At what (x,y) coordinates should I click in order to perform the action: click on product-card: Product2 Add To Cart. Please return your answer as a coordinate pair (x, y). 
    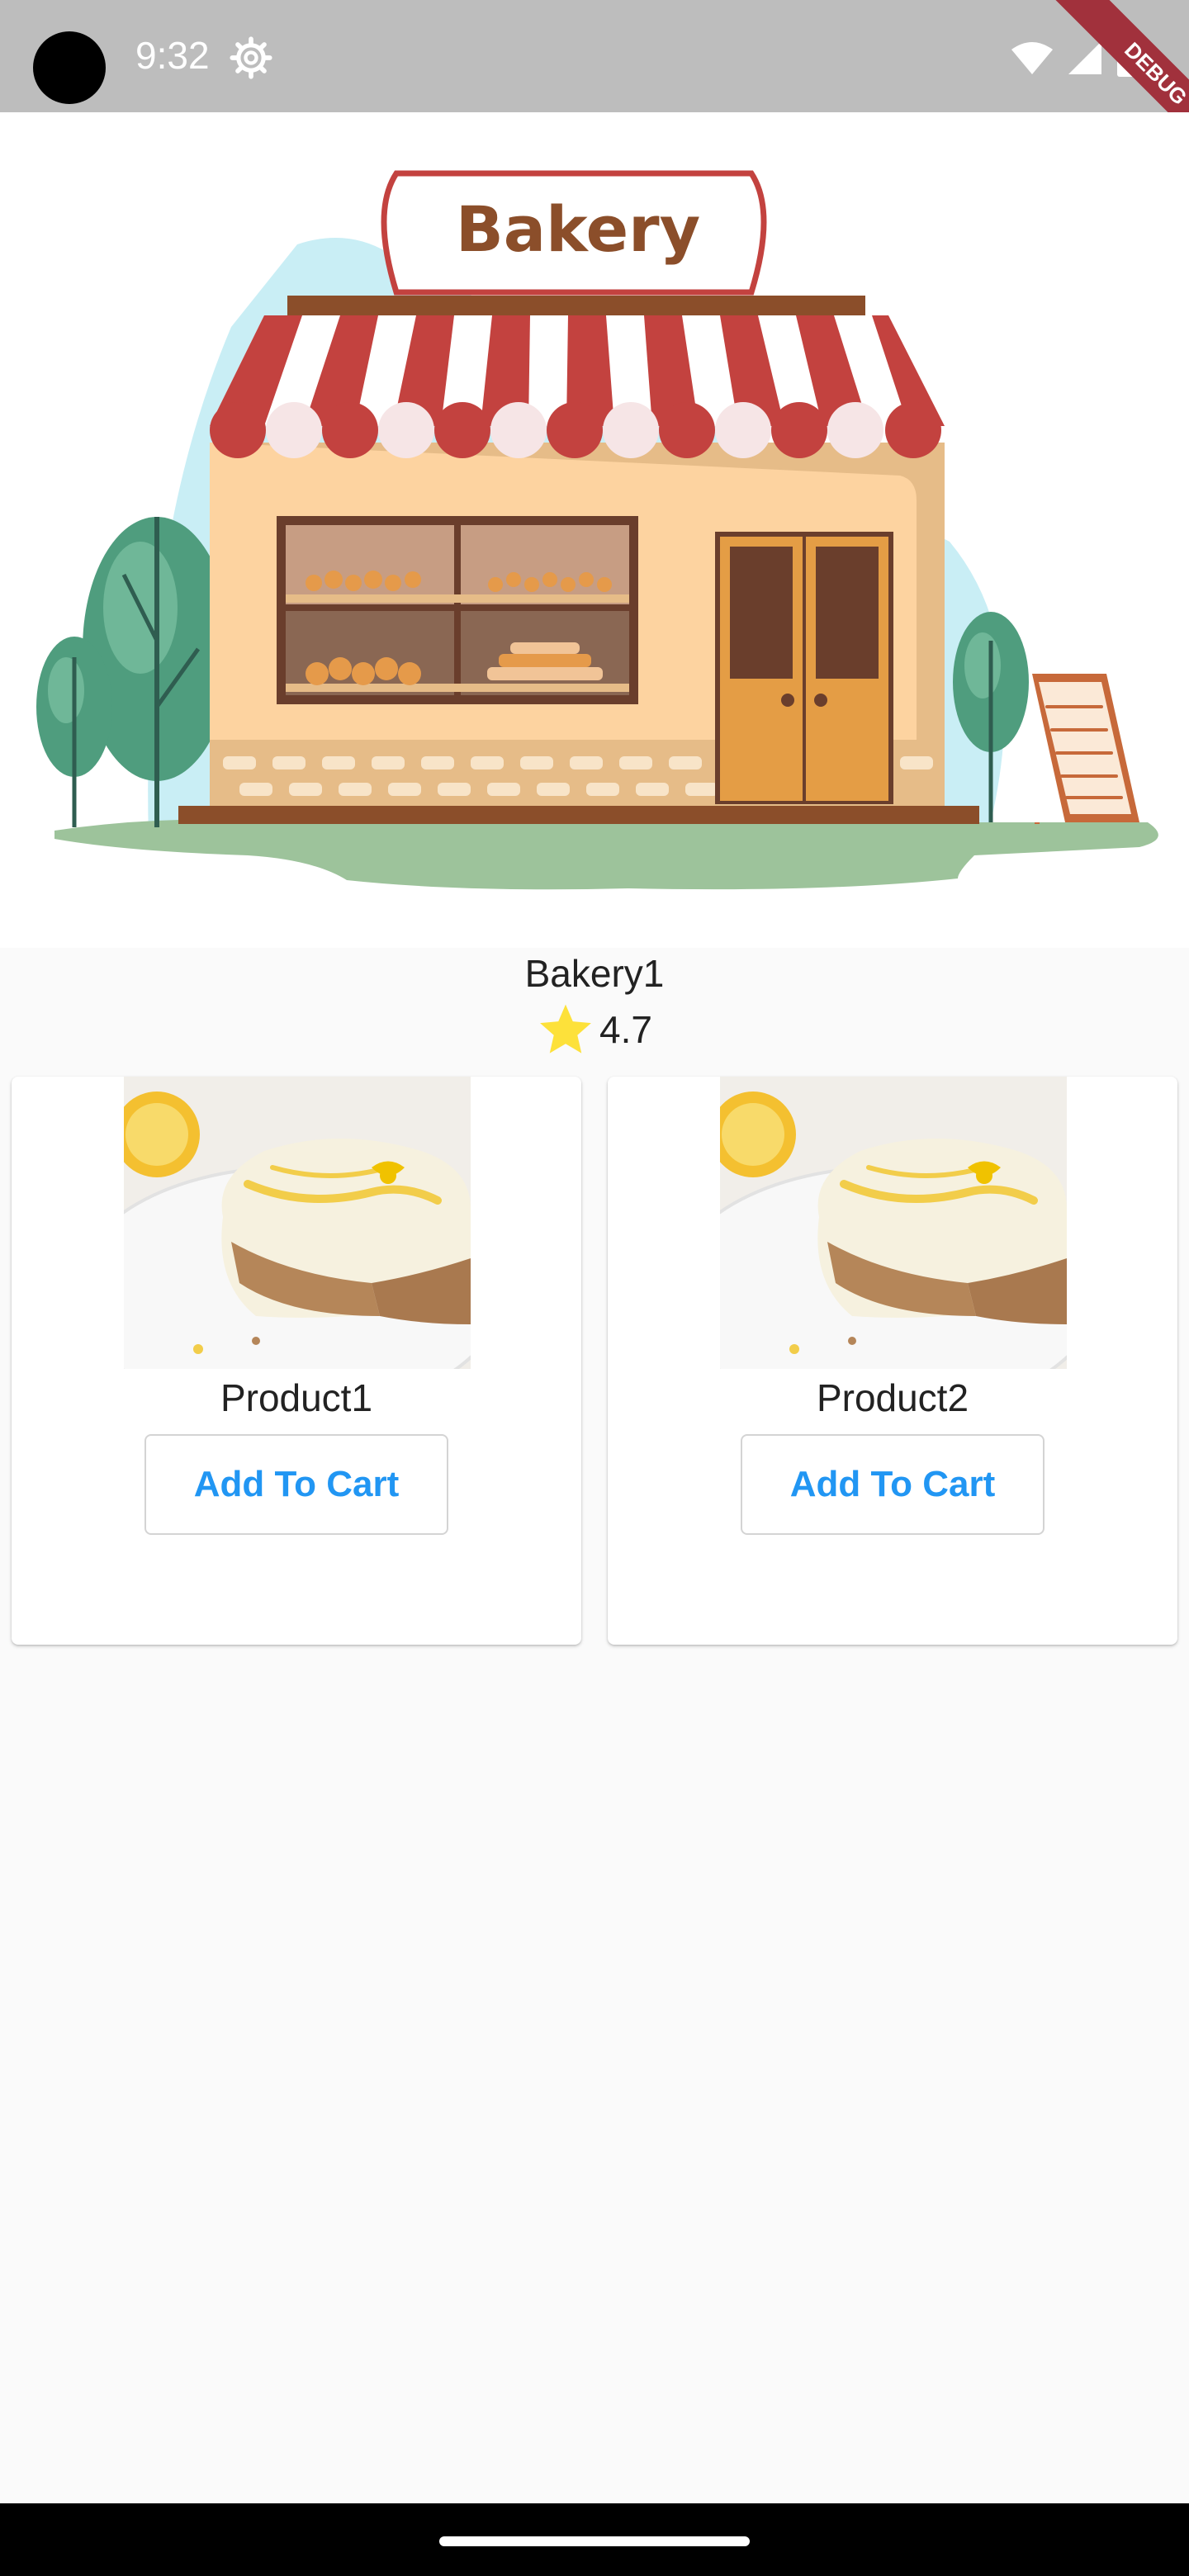
    Looking at the image, I should click on (892, 1361).